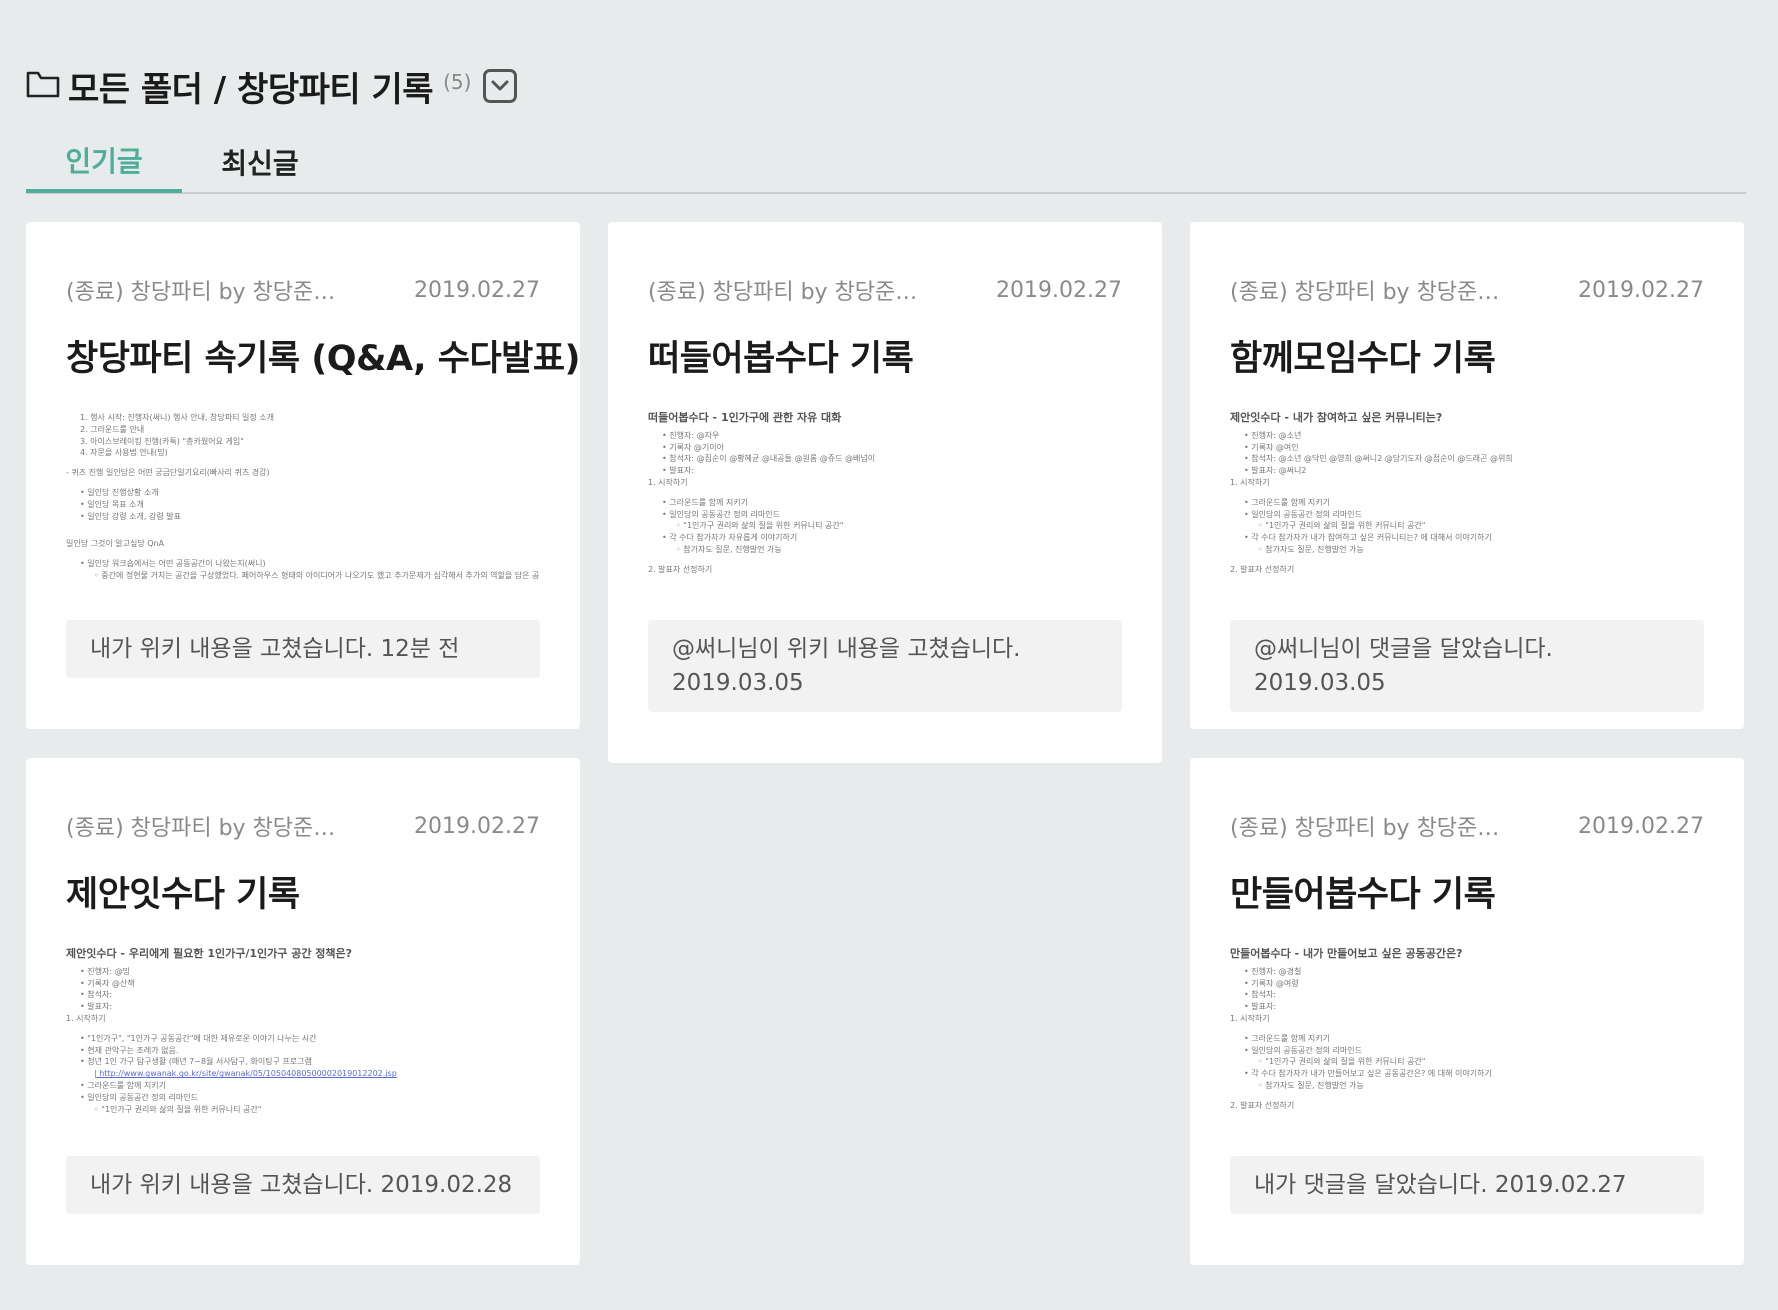  I want to click on preview-line: • 청년 1인 가구 탐구생활 (매년 7~8월 서사탐구, 화이팅구 프로그램, so click(196, 1062).